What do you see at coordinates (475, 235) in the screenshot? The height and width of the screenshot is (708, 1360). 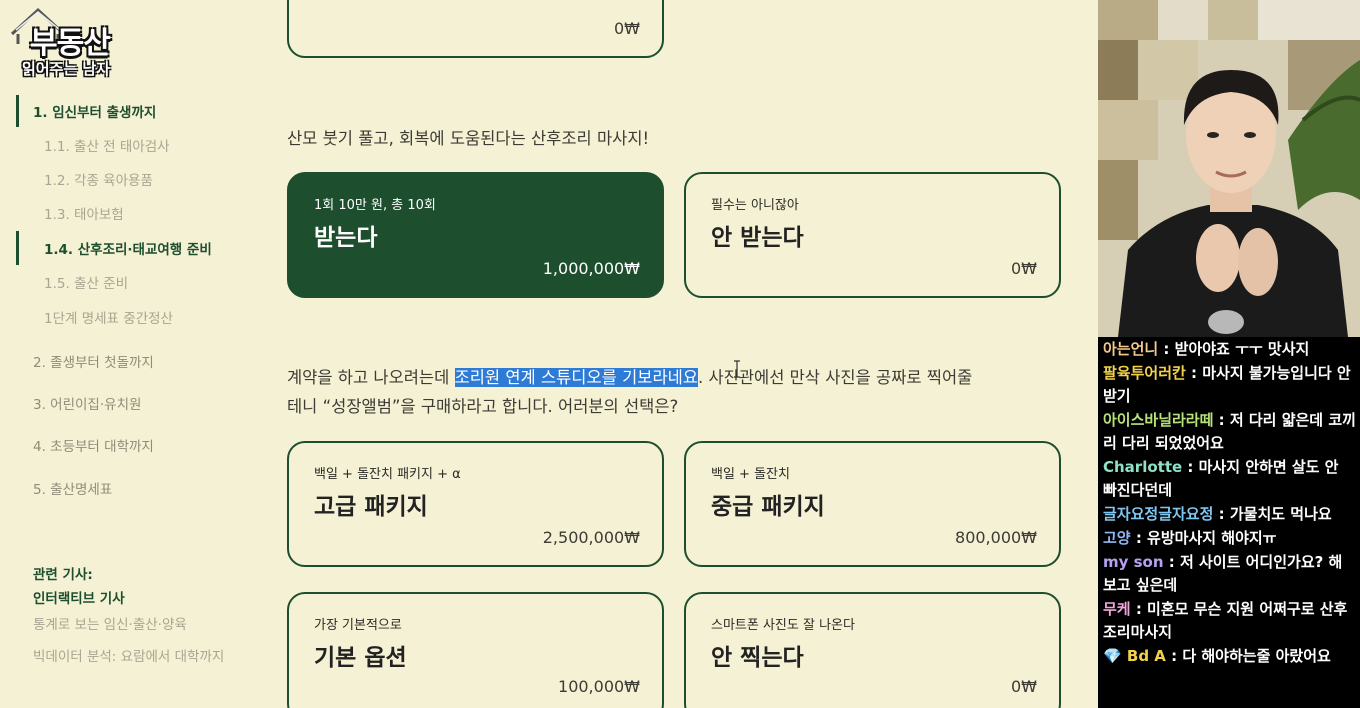 I see `option-card-massage-yes: 1회 10만 원, 총 10회 받는다 1,000,000₩` at bounding box center [475, 235].